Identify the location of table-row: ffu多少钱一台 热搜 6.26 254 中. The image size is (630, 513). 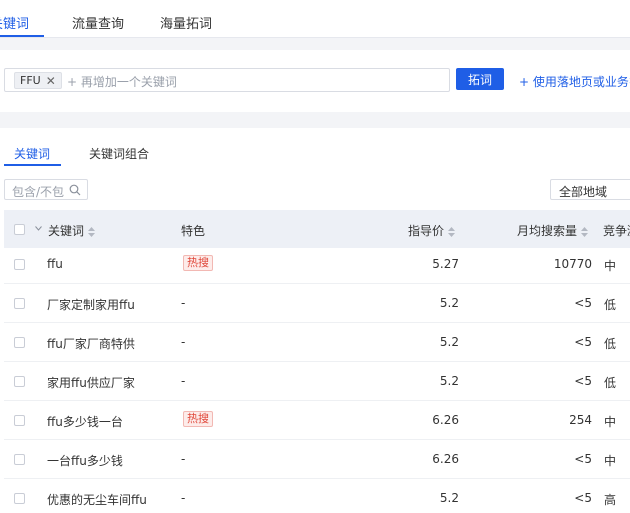
(317, 420).